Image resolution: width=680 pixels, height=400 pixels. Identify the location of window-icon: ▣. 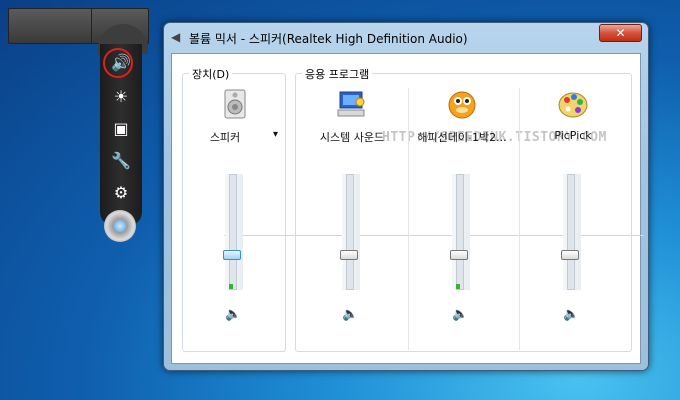
(121, 129).